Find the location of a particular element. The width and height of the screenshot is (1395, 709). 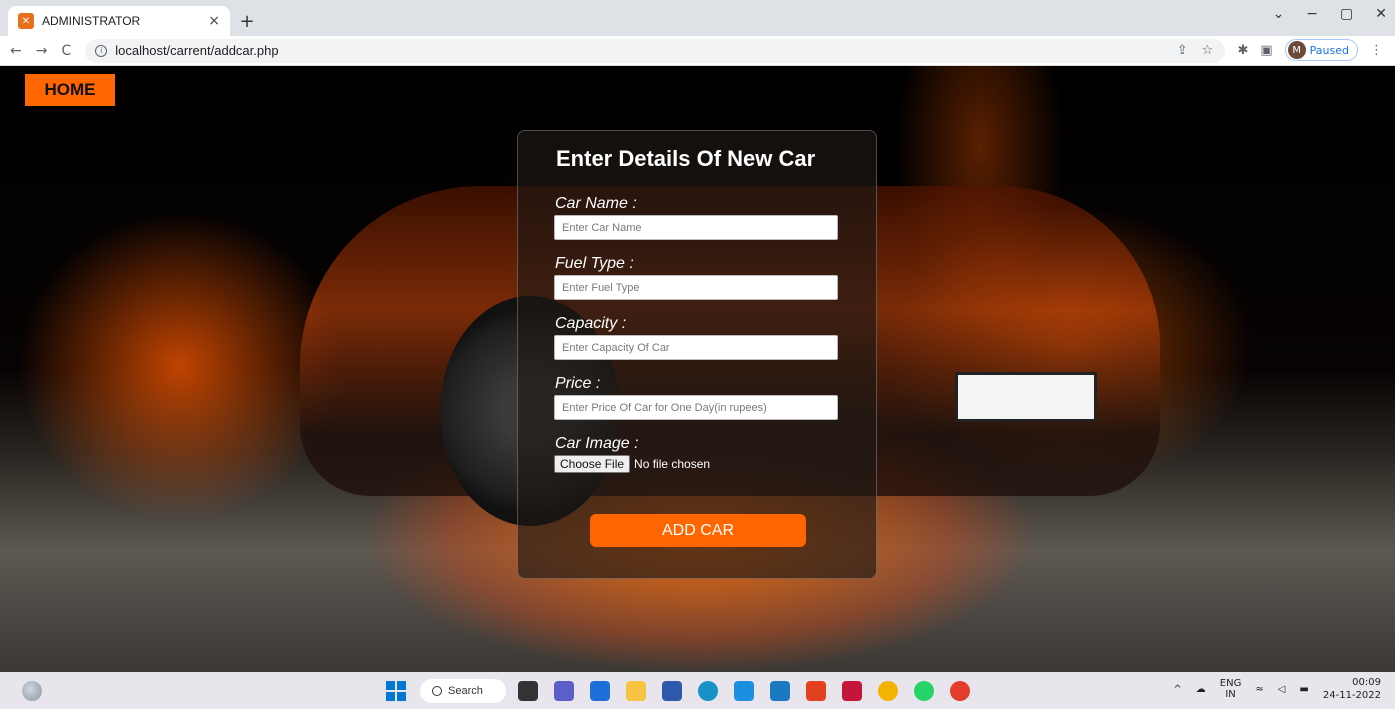

app-icon is located at coordinates (744, 691).